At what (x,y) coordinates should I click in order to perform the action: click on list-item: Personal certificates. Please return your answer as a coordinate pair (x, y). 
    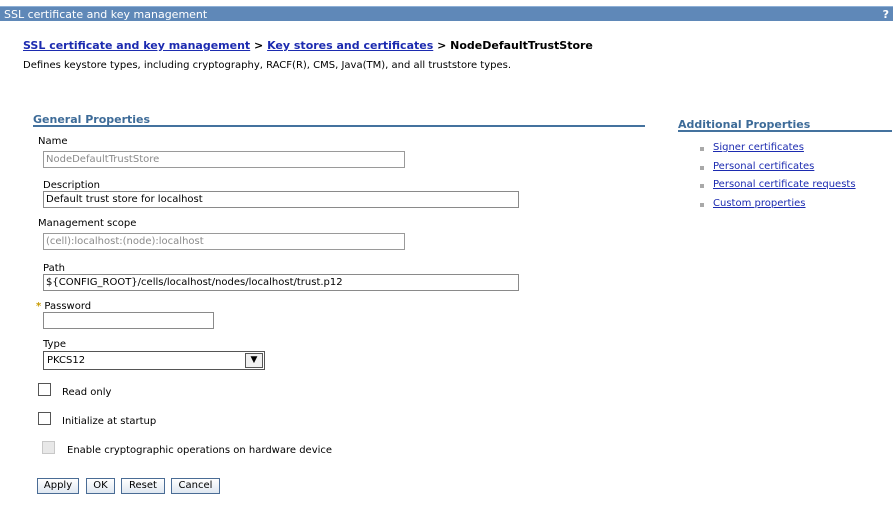
    Looking at the image, I should click on (778, 170).